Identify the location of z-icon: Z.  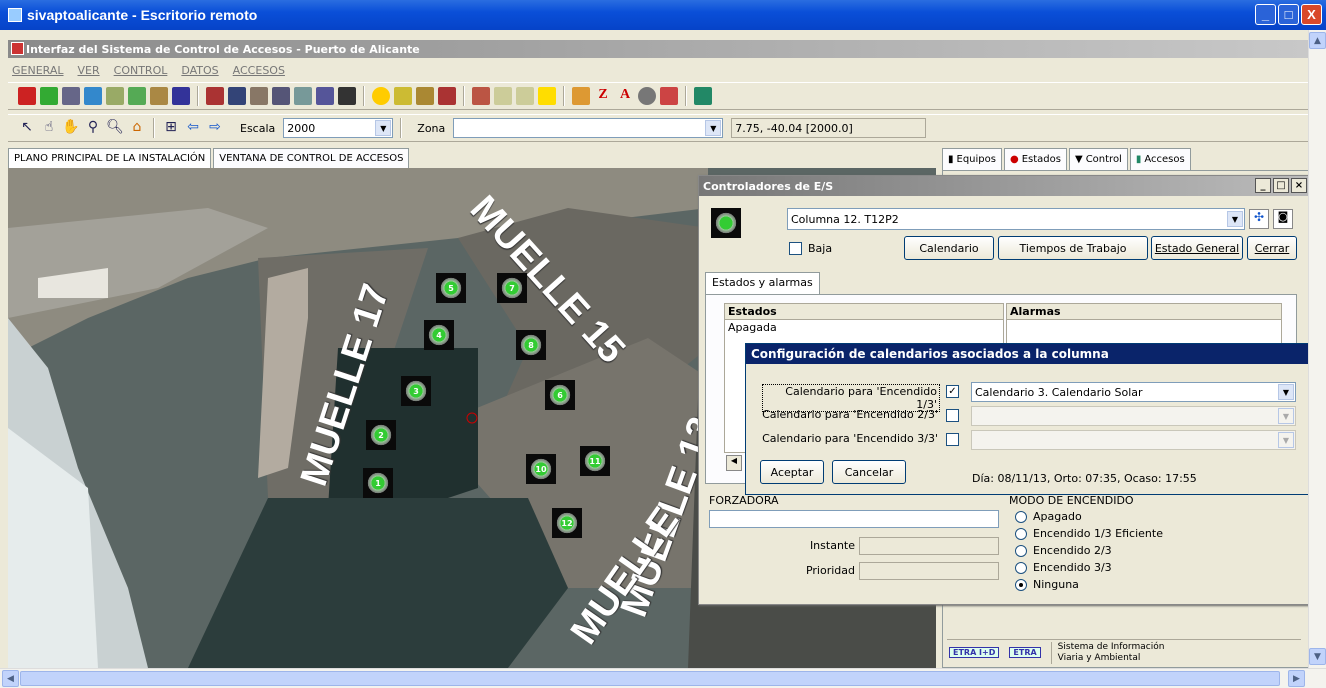
(603, 96).